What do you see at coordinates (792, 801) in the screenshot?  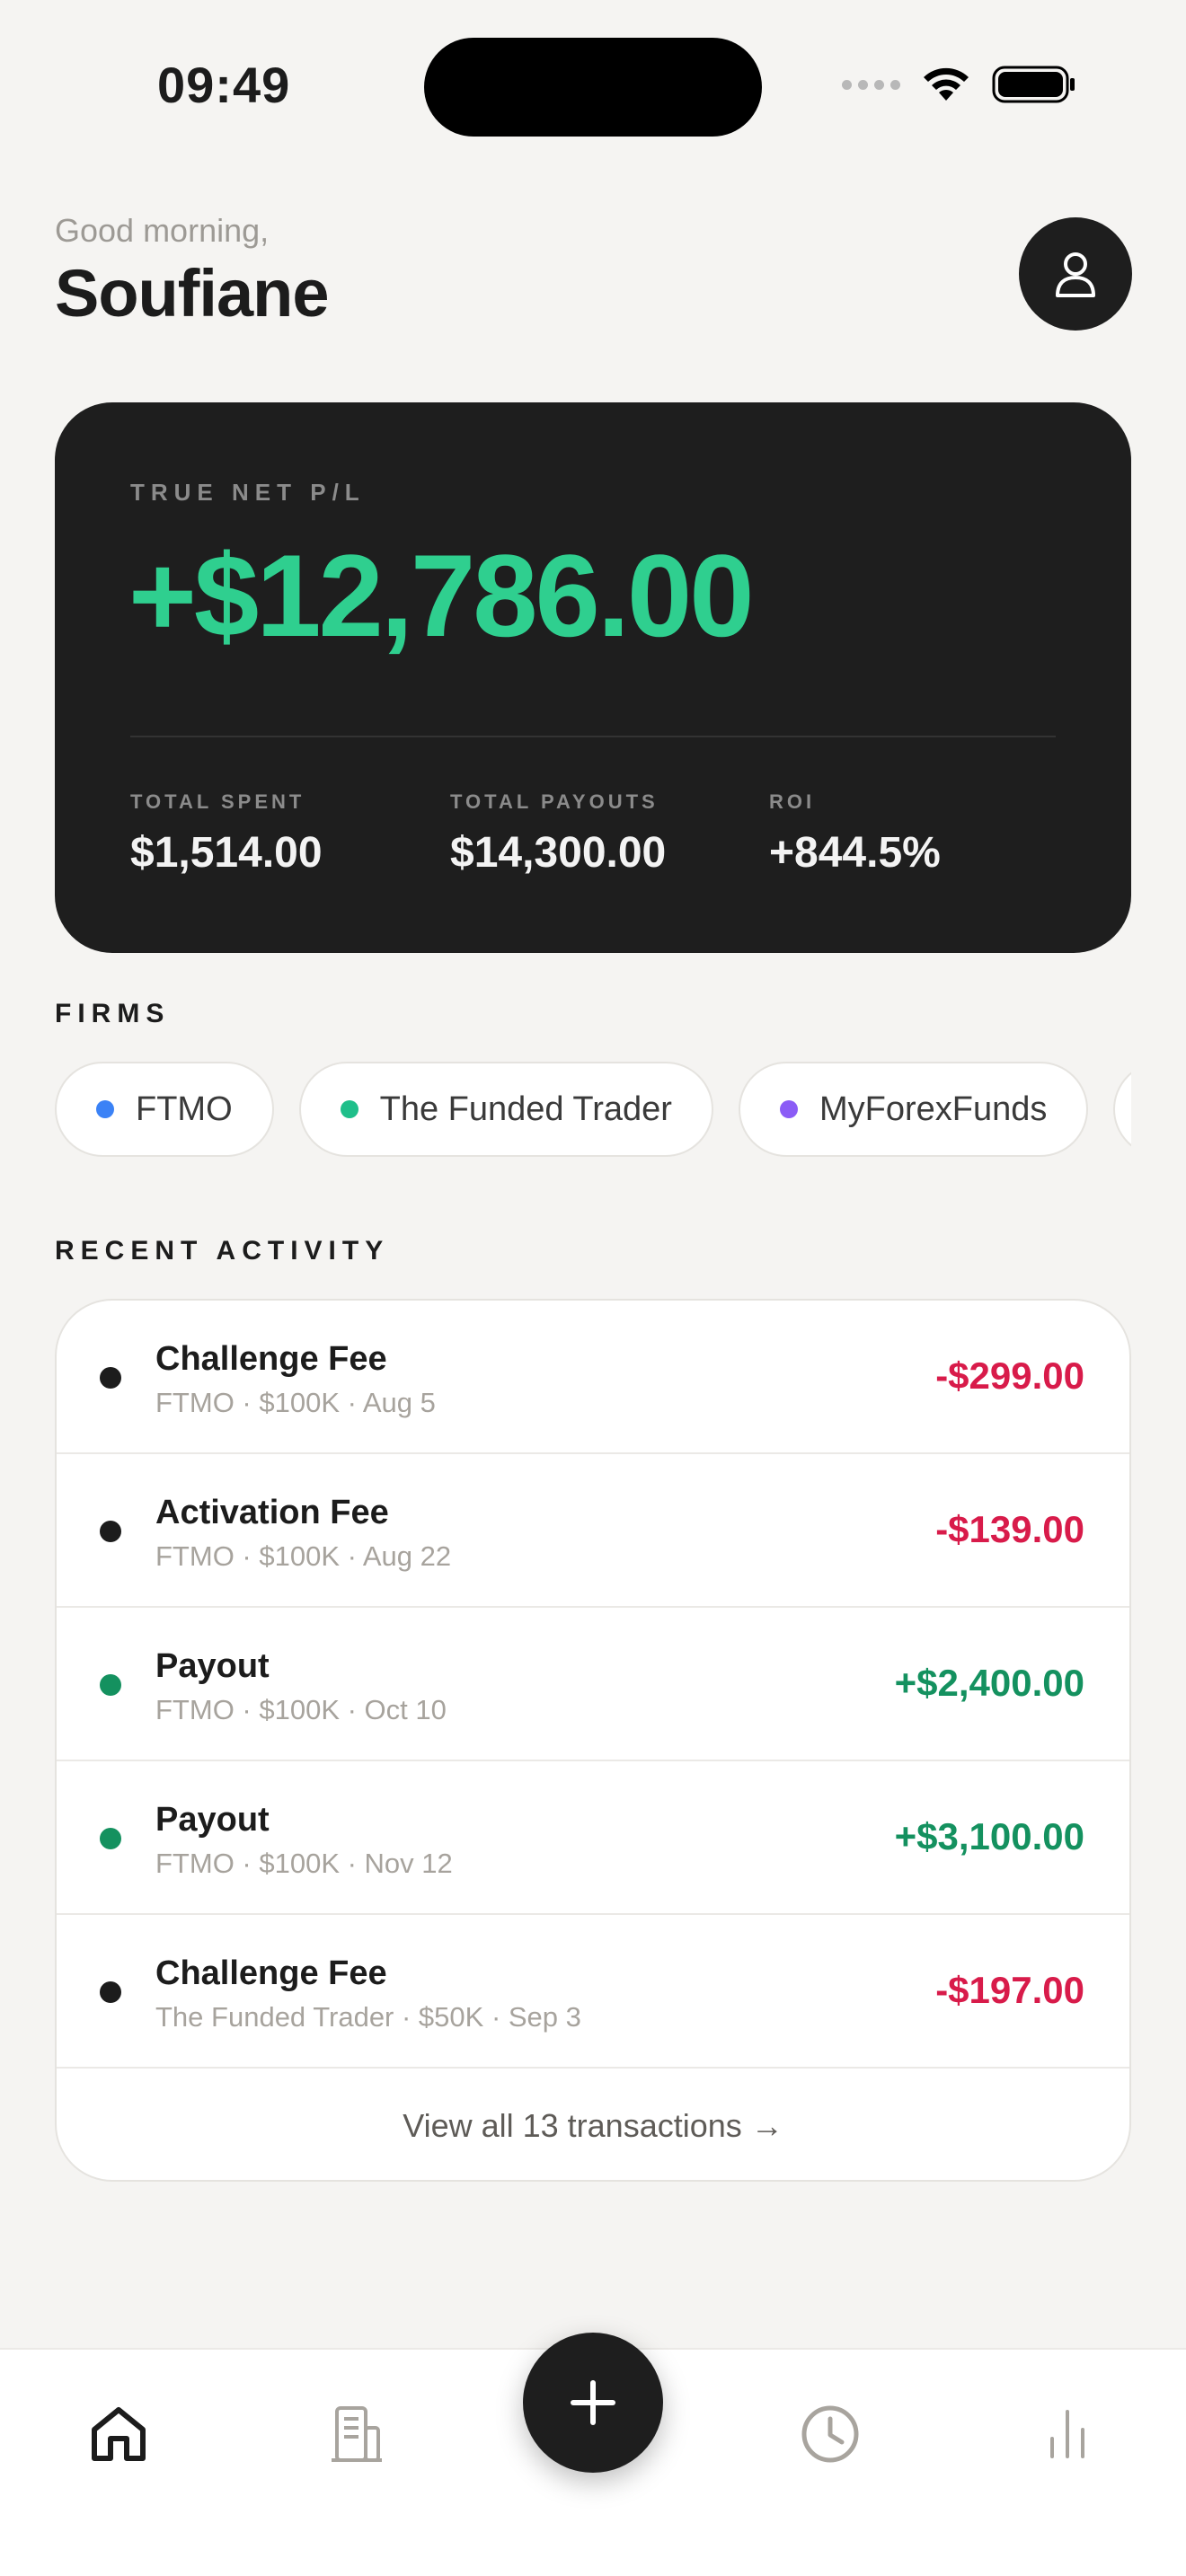 I see `stat-label: ROI` at bounding box center [792, 801].